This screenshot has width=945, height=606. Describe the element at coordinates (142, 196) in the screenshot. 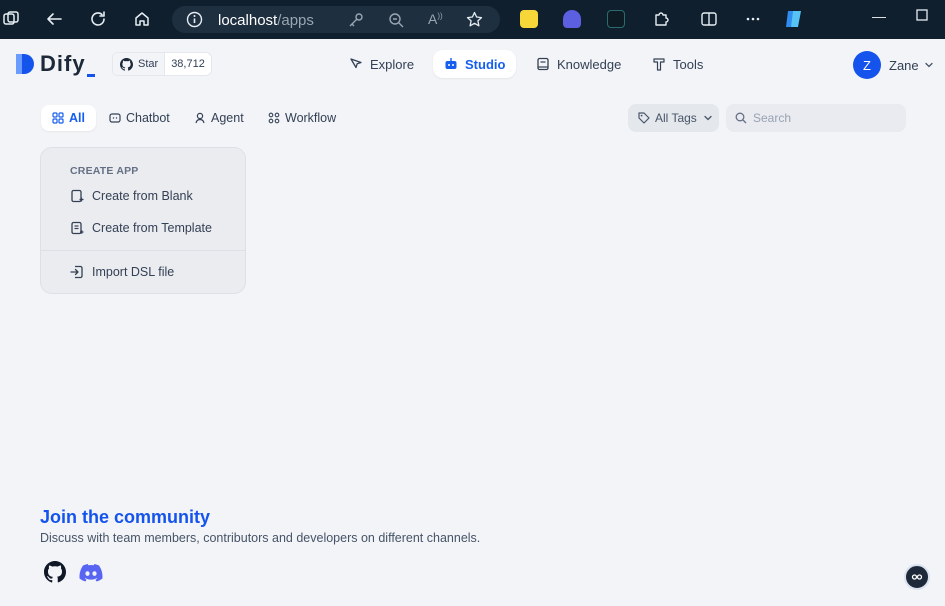

I see `create-from-blank-label: Create from Blank` at that location.